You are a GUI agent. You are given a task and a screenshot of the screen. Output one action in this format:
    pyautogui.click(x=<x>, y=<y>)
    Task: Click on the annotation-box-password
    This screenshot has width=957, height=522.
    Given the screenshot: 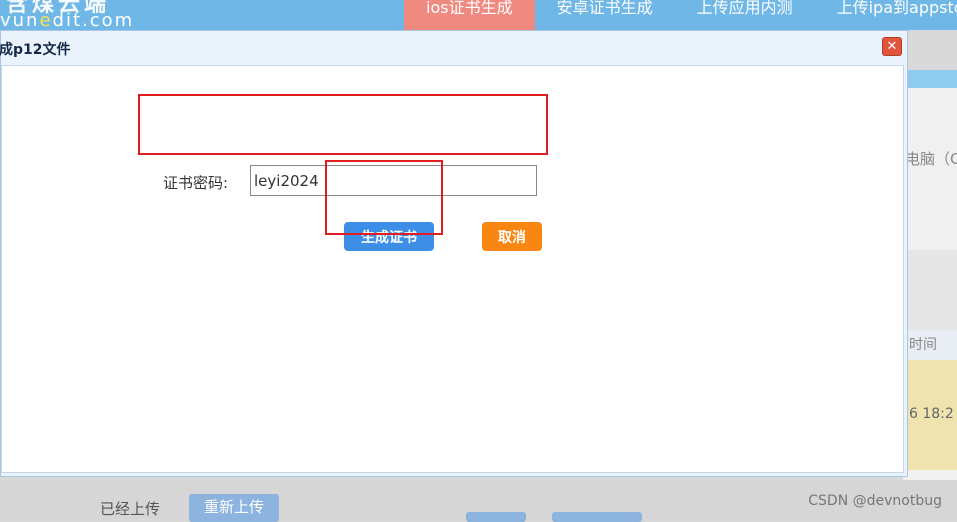 What is the action you would take?
    pyautogui.click(x=343, y=124)
    